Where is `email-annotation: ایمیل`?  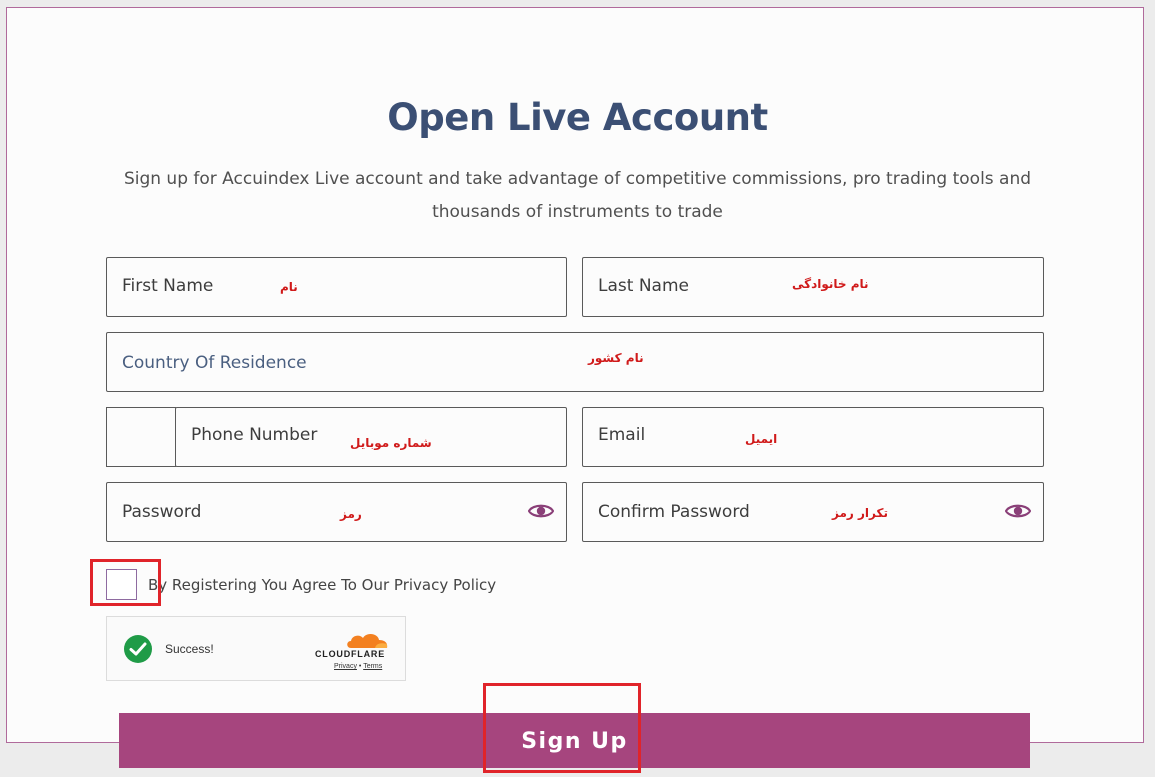
email-annotation: ایمیل is located at coordinates (761, 439).